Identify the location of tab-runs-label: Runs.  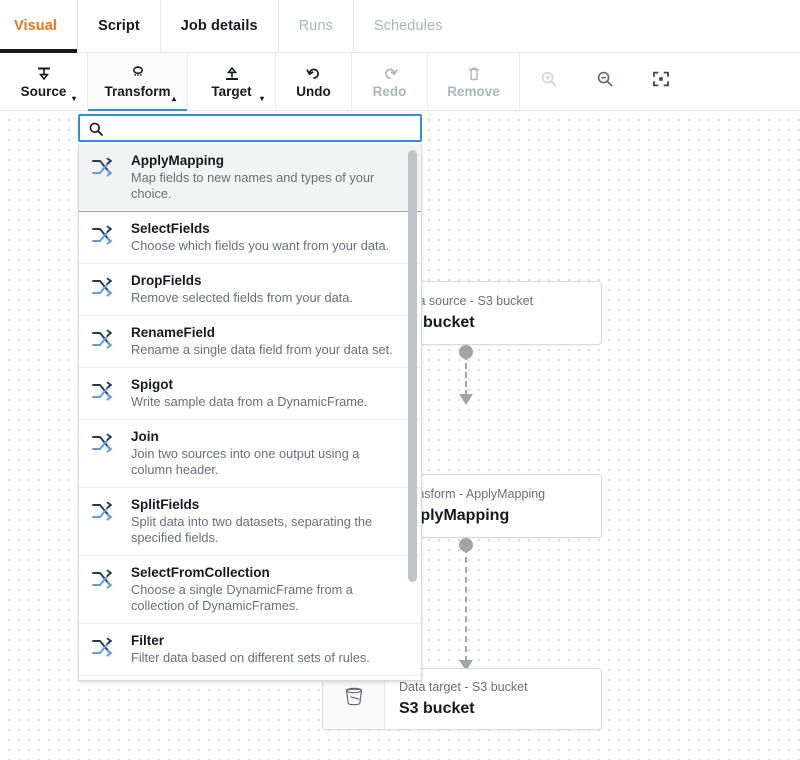
(315, 26).